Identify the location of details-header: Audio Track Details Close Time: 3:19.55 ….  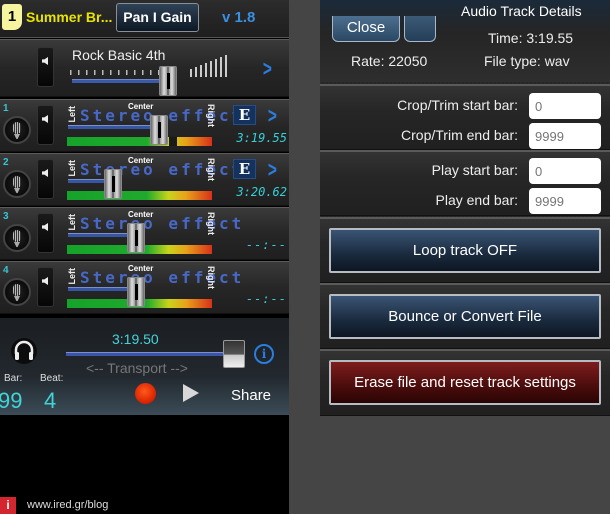
(465, 41).